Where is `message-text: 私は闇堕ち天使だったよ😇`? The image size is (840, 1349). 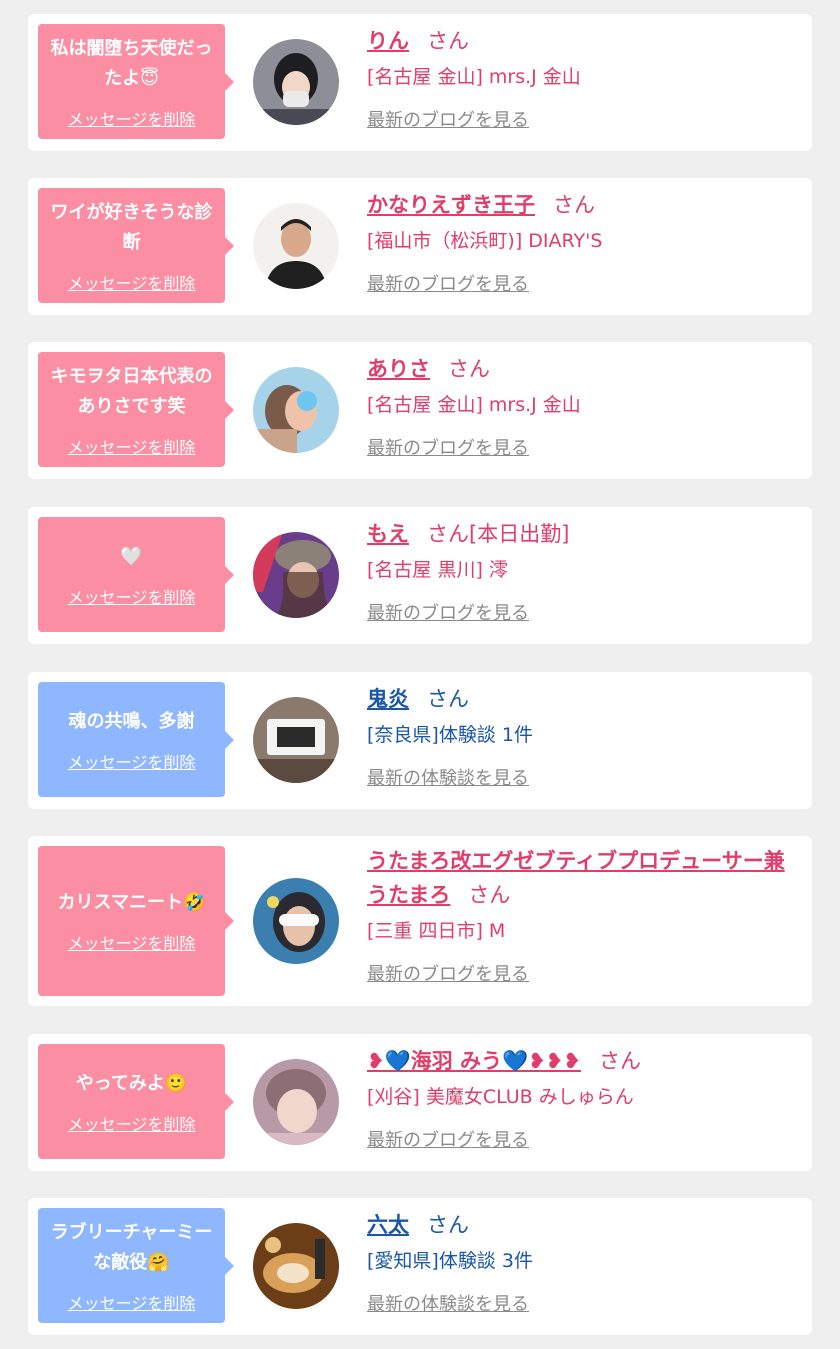
message-text: 私は闇堕ち天使だったよ😇 is located at coordinates (131, 63).